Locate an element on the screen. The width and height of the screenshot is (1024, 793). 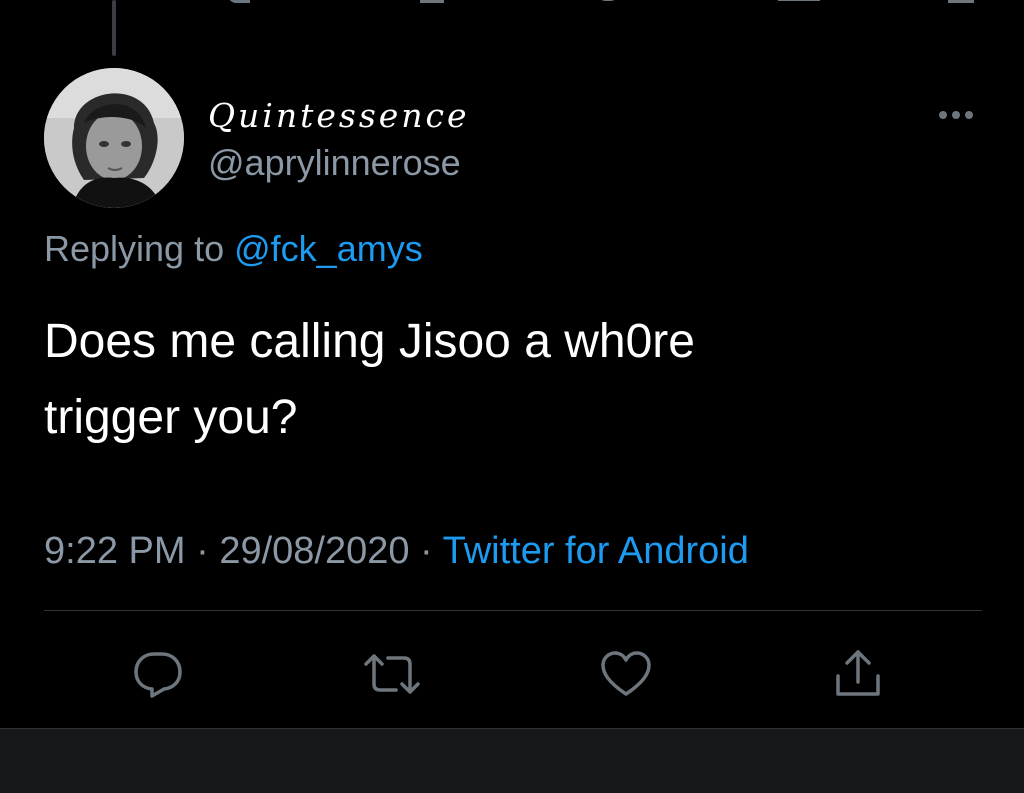
like-icon is located at coordinates (626, 673).